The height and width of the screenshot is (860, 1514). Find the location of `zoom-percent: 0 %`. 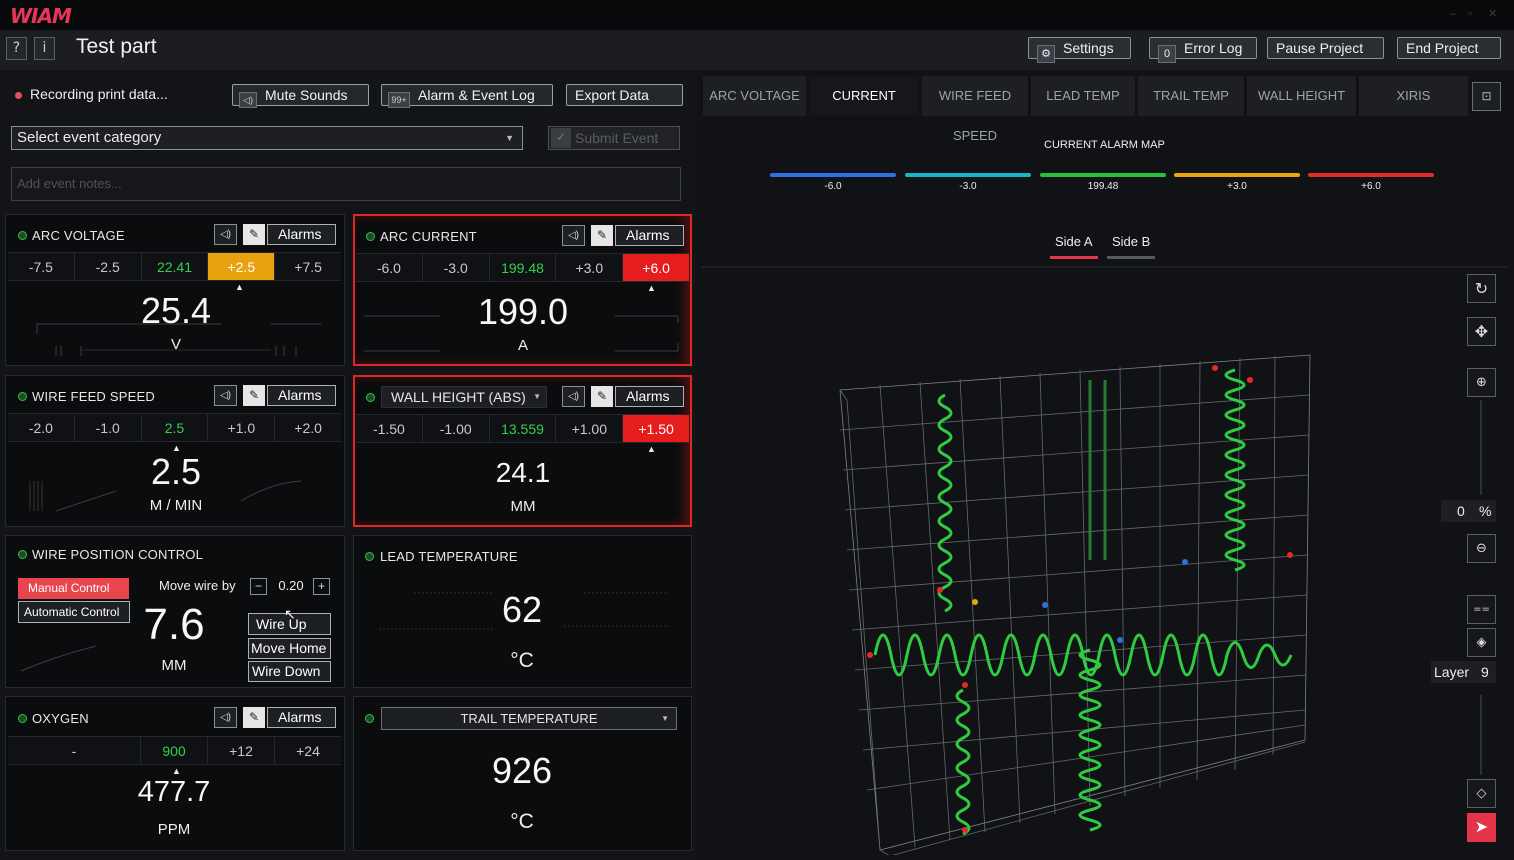

zoom-percent: 0 % is located at coordinates (1468, 511).